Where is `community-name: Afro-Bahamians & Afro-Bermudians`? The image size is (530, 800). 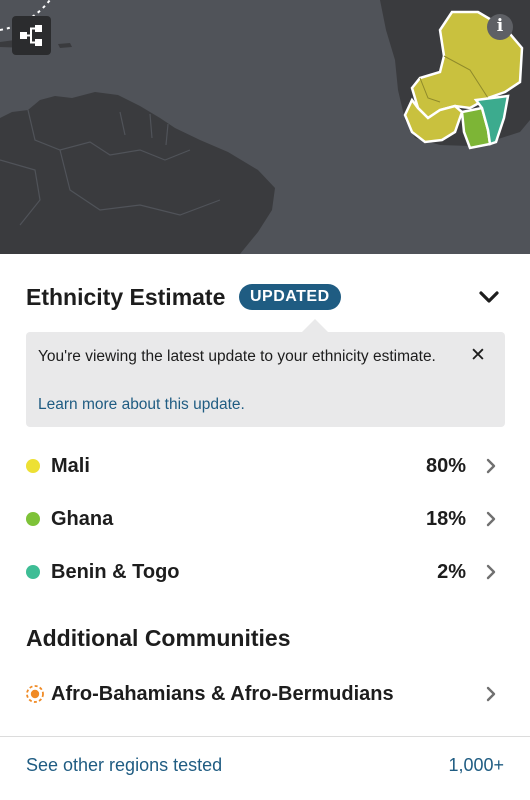 community-name: Afro-Bahamians & Afro-Bermudians is located at coordinates (222, 694).